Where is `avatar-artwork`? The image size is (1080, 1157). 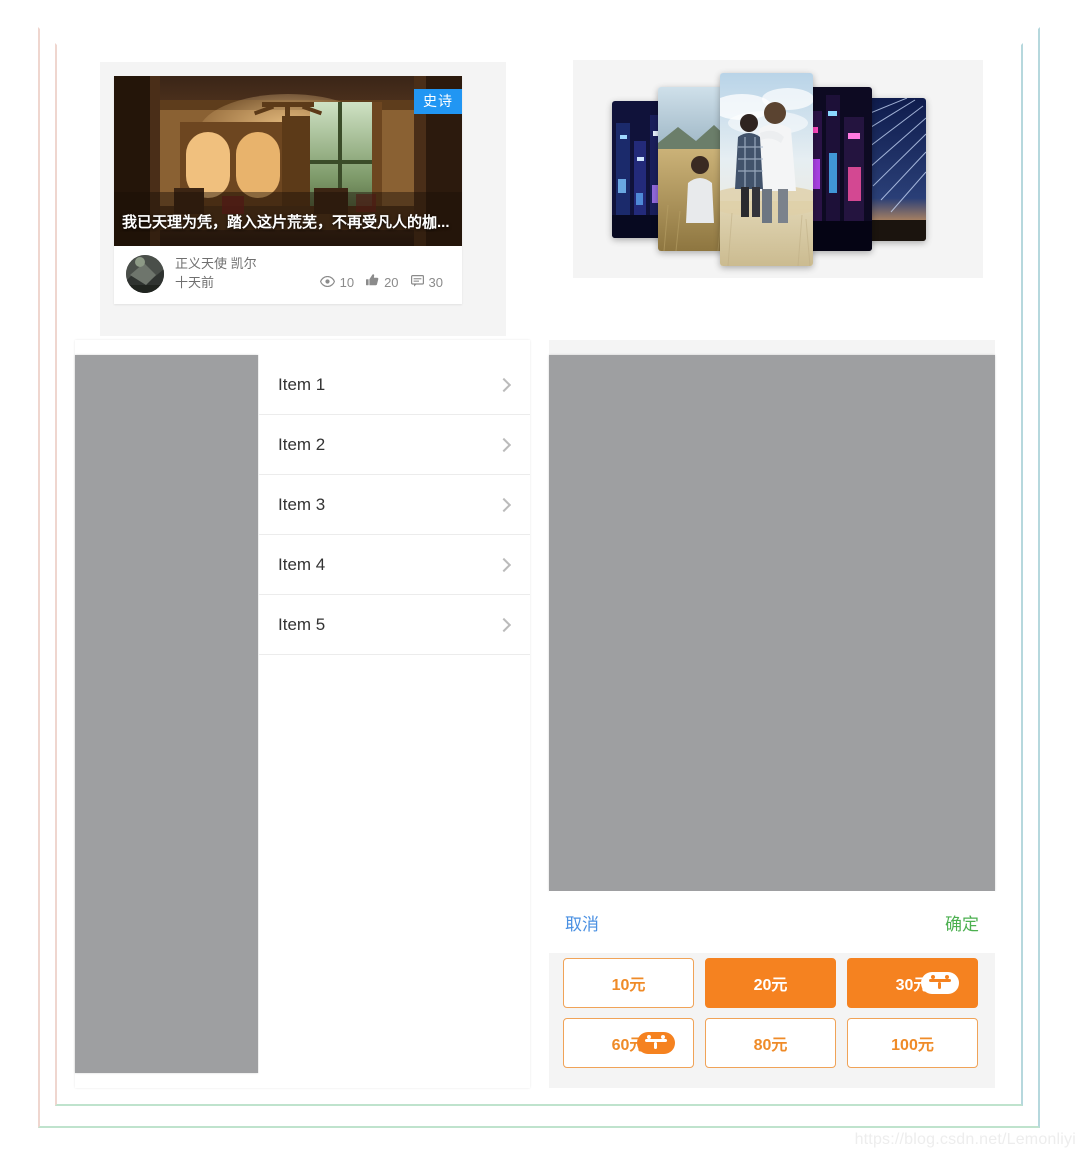
avatar-artwork is located at coordinates (145, 274).